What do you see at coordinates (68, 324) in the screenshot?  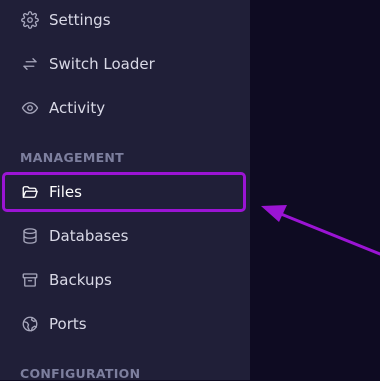 I see `sidebar-item-label: Ports` at bounding box center [68, 324].